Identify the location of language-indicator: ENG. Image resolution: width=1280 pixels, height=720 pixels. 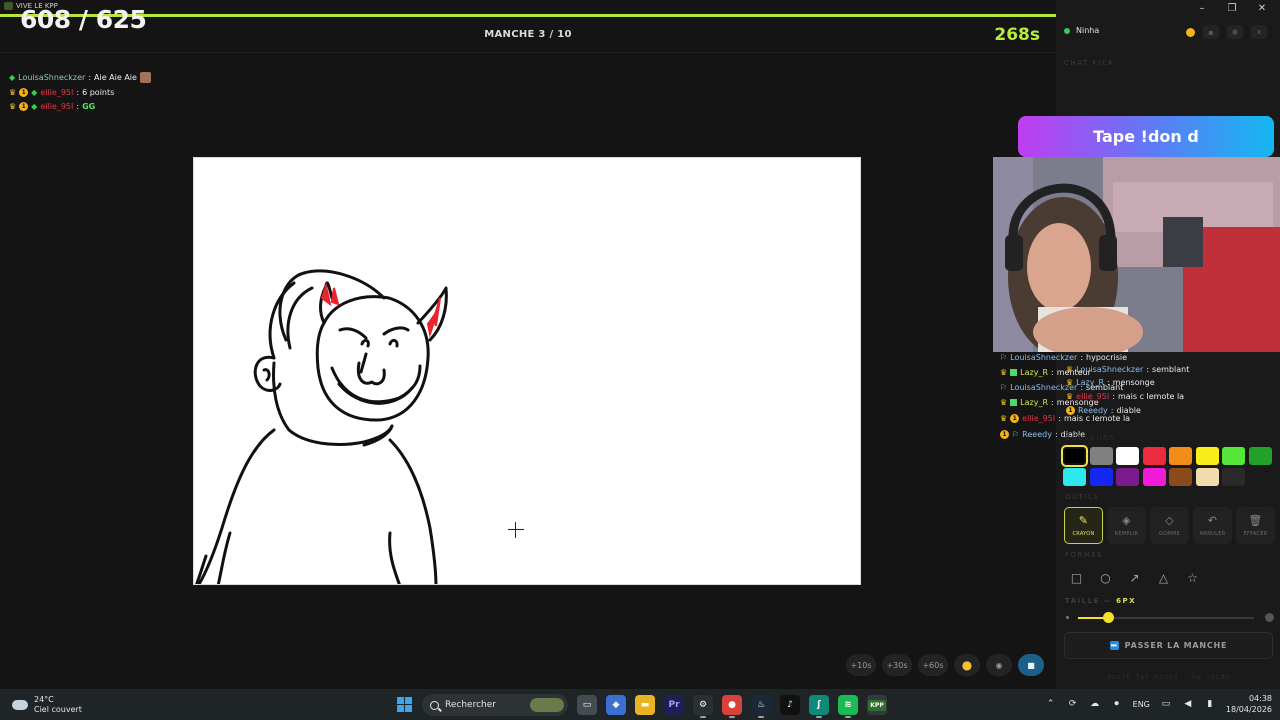
(1141, 704).